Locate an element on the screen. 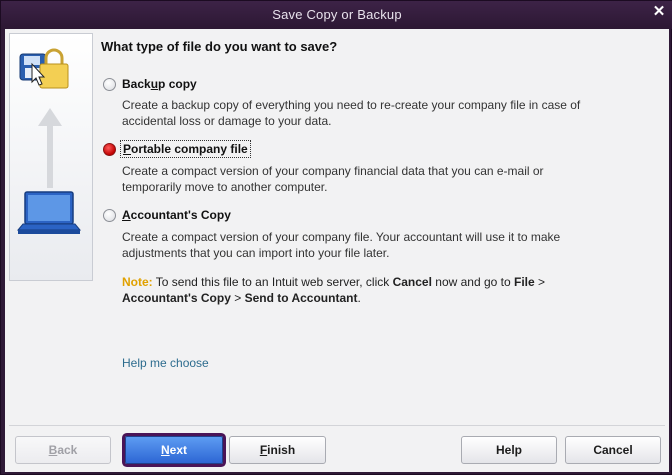 Image resolution: width=672 pixels, height=475 pixels. illustration is located at coordinates (49, 141).